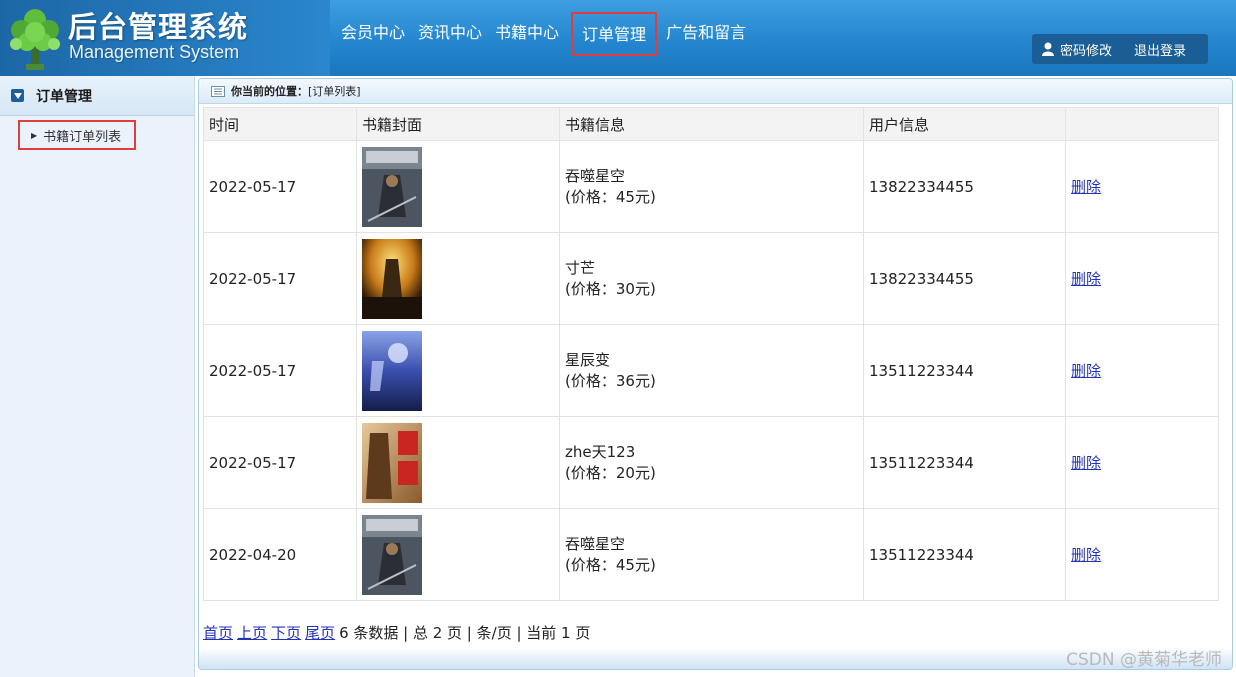 Image resolution: width=1236 pixels, height=677 pixels. What do you see at coordinates (280, 124) in the screenshot?
I see `column-header-time: 时间` at bounding box center [280, 124].